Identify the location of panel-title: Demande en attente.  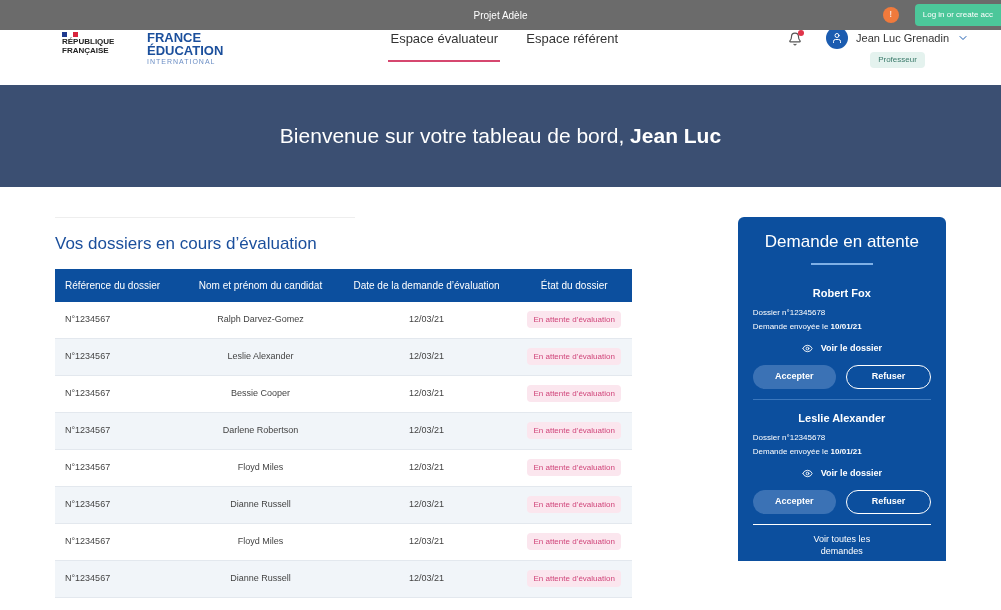
(841, 242).